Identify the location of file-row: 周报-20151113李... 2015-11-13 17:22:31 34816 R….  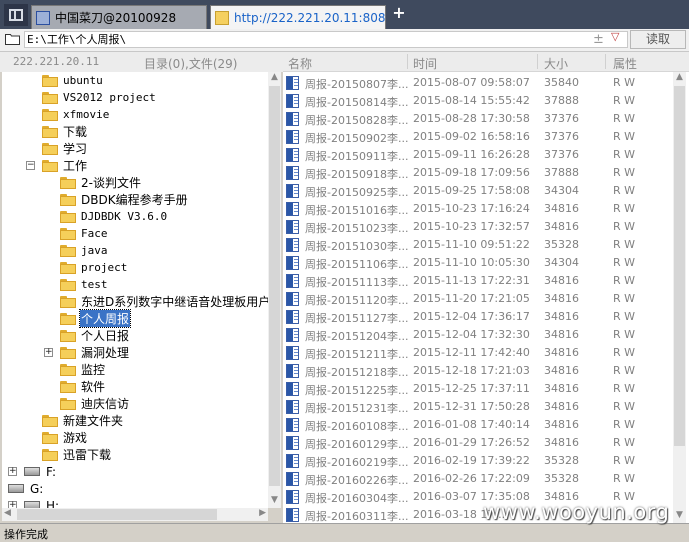
(483, 281).